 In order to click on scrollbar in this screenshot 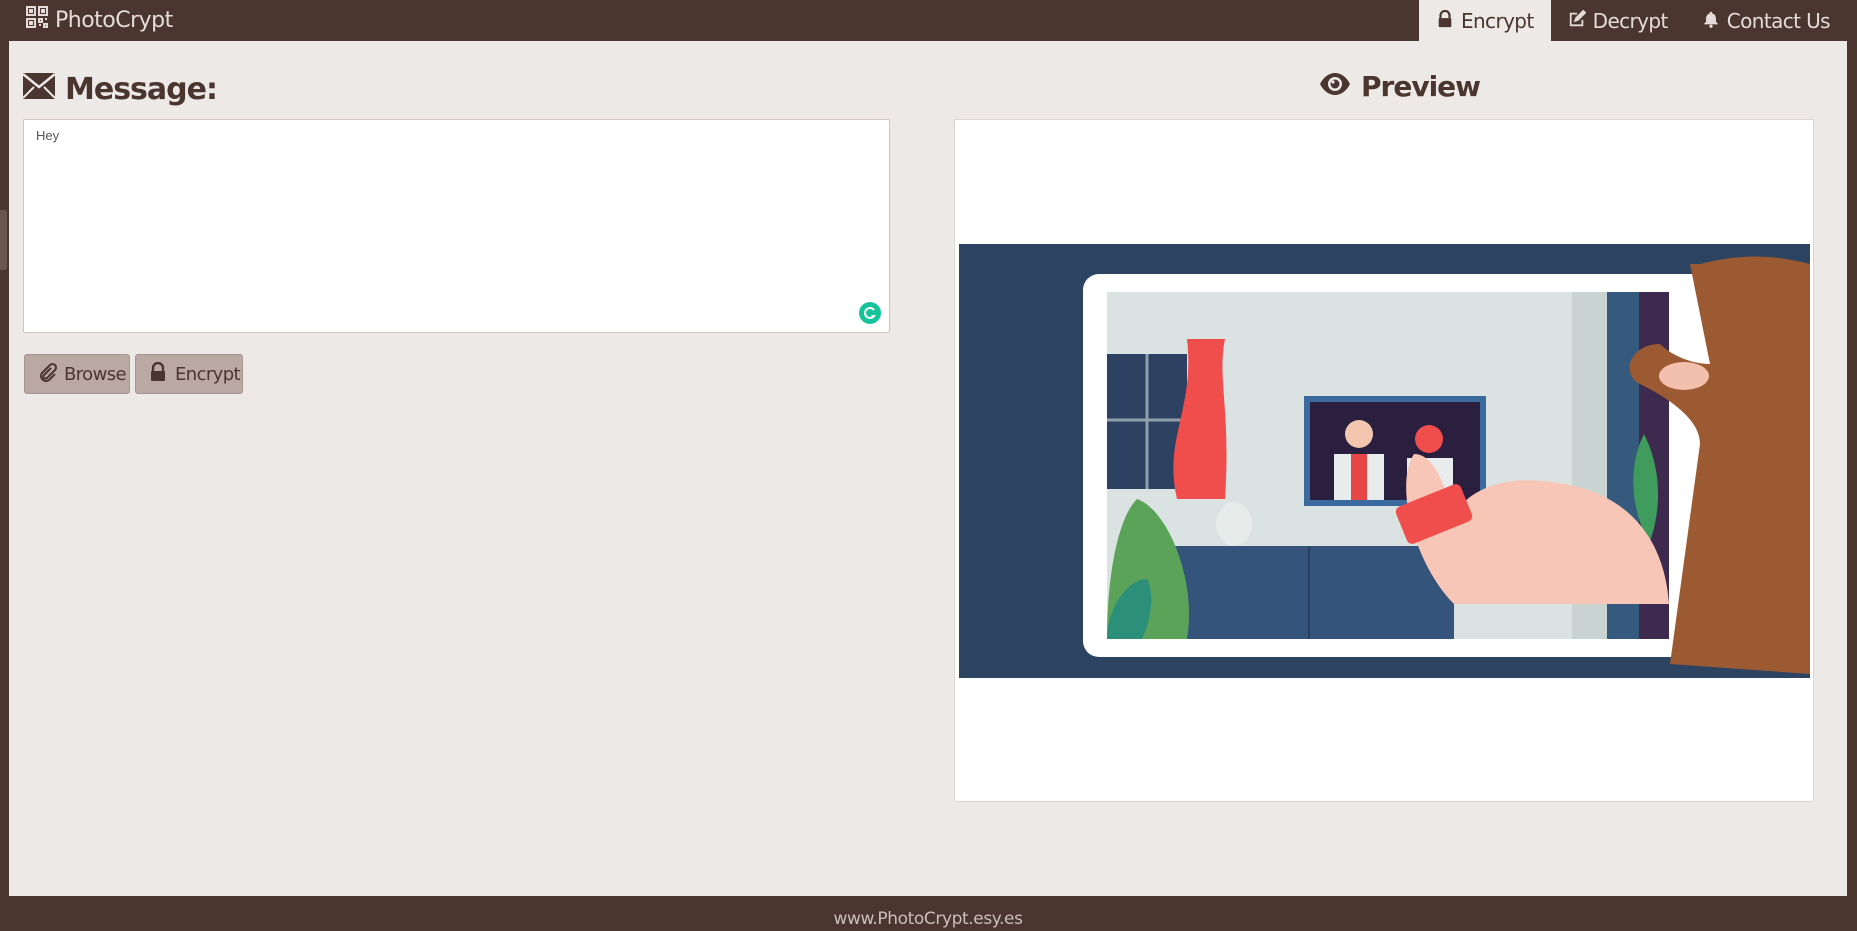, I will do `click(1852, 465)`.